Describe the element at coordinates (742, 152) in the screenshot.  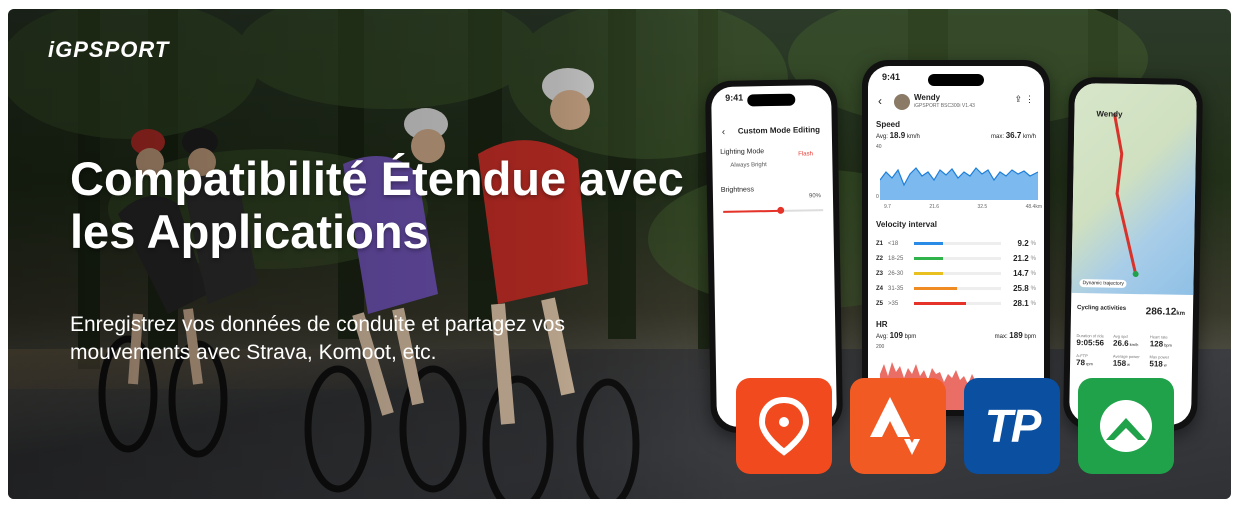
I see `lighting-mode-label: Lighting Mode` at that location.